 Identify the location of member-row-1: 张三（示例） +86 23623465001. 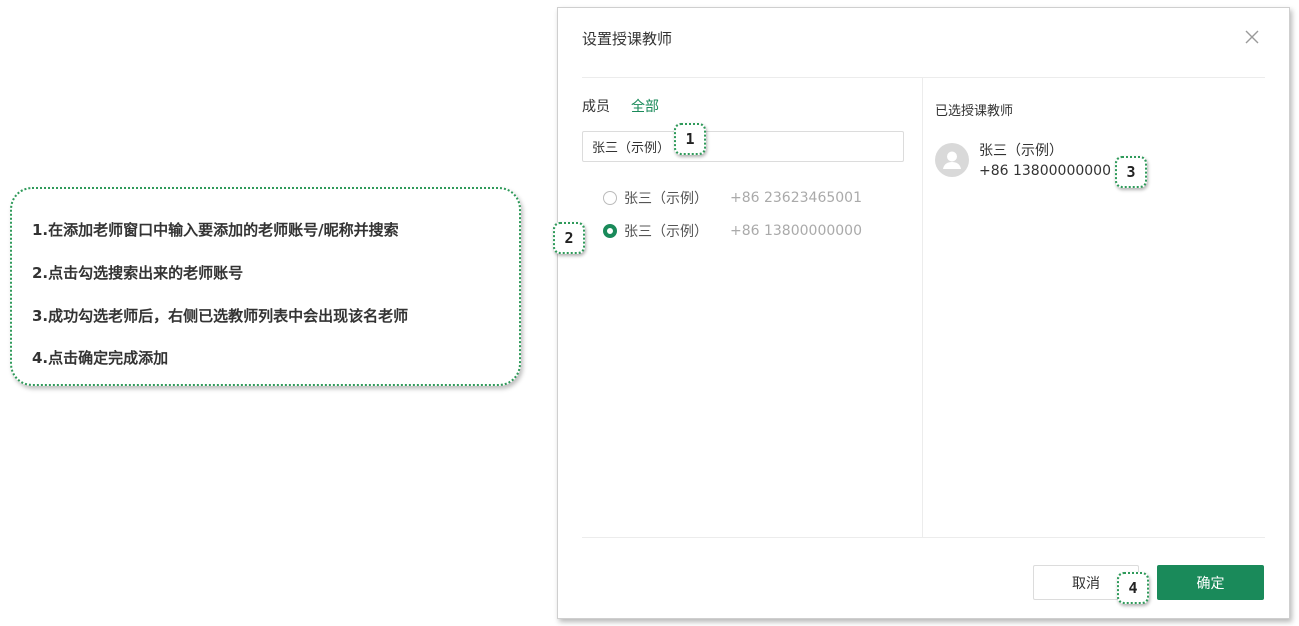
(732, 198).